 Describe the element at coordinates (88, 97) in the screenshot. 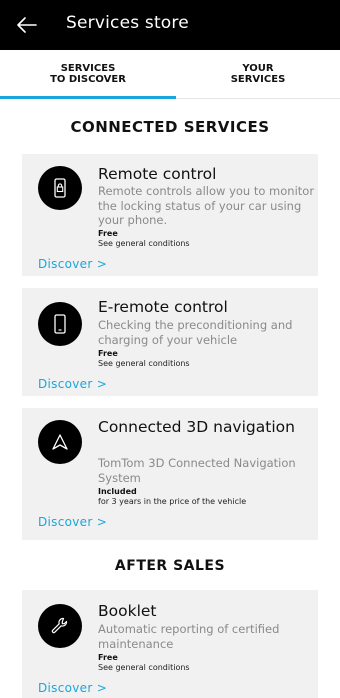

I see `active-tab-indicator` at that location.